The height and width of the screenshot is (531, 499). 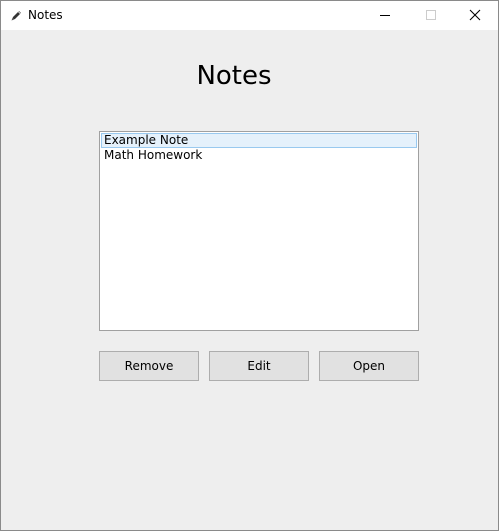 I want to click on list-item-label: Math Homework, so click(x=153, y=155).